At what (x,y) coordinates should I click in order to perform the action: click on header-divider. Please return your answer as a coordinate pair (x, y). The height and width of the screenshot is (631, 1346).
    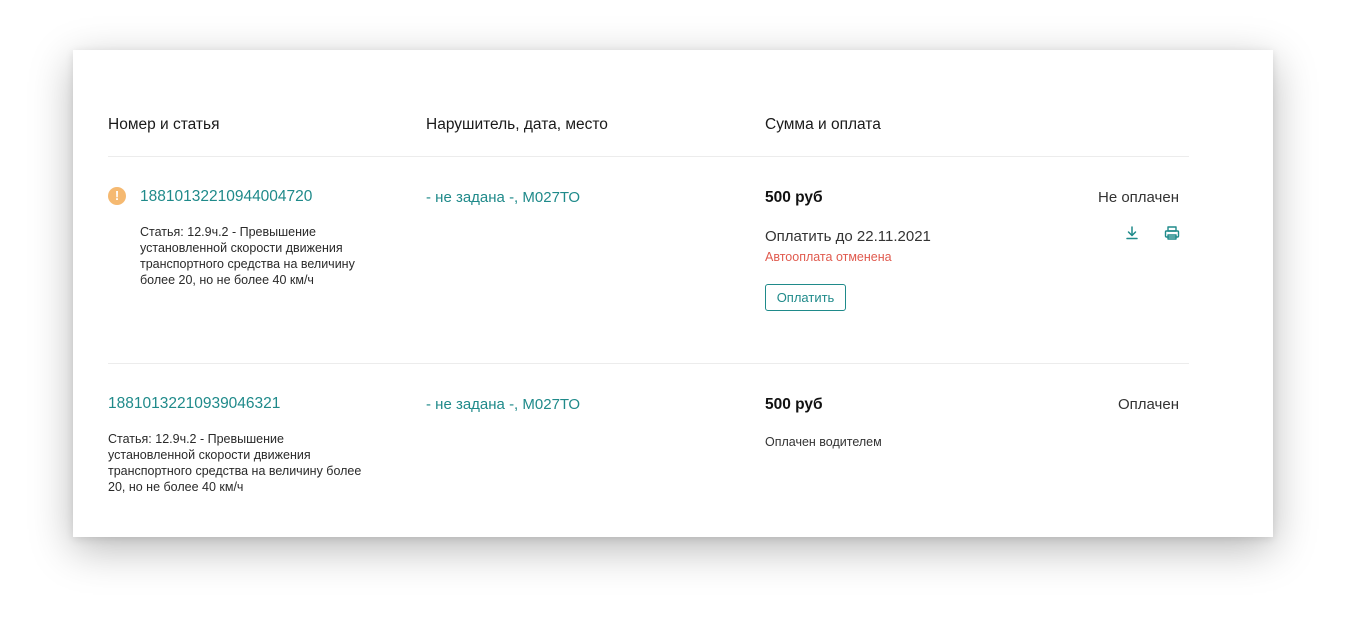
    Looking at the image, I should click on (648, 156).